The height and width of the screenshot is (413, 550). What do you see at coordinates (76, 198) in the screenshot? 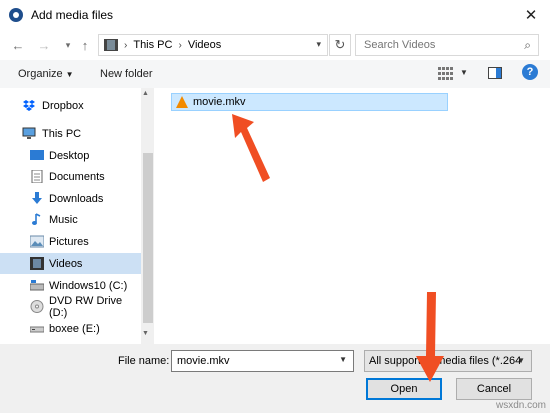
I see `sidebar-item-label: Downloads` at bounding box center [76, 198].